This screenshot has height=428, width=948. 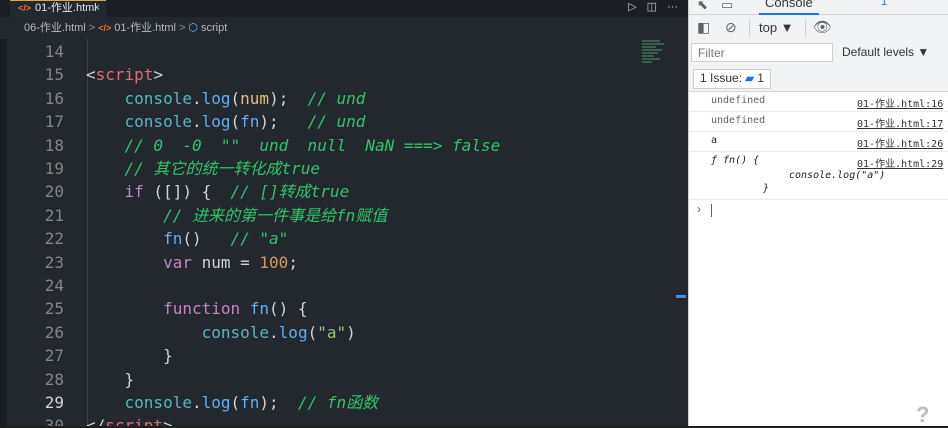 What do you see at coordinates (320, 74) in the screenshot?
I see `code-line: 15 <script>` at bounding box center [320, 74].